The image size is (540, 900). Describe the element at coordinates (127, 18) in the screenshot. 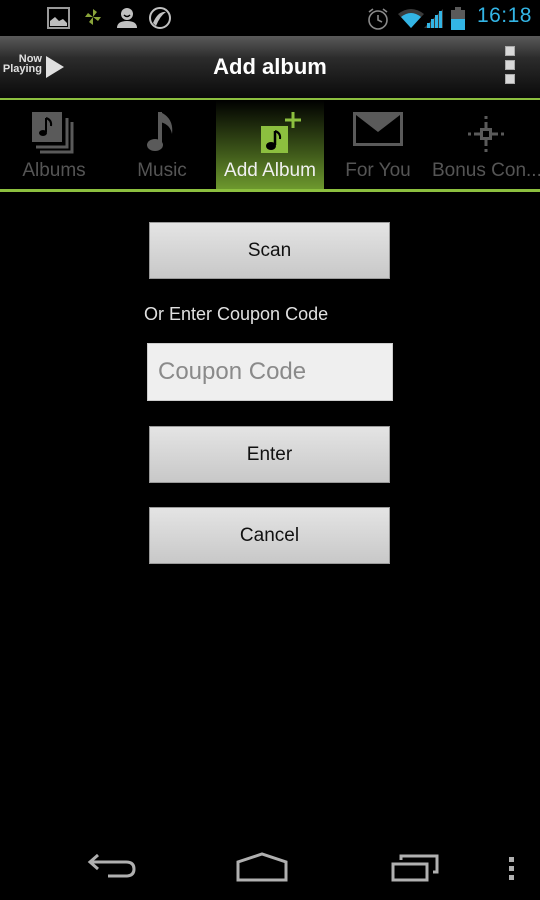

I see `user-icon` at that location.